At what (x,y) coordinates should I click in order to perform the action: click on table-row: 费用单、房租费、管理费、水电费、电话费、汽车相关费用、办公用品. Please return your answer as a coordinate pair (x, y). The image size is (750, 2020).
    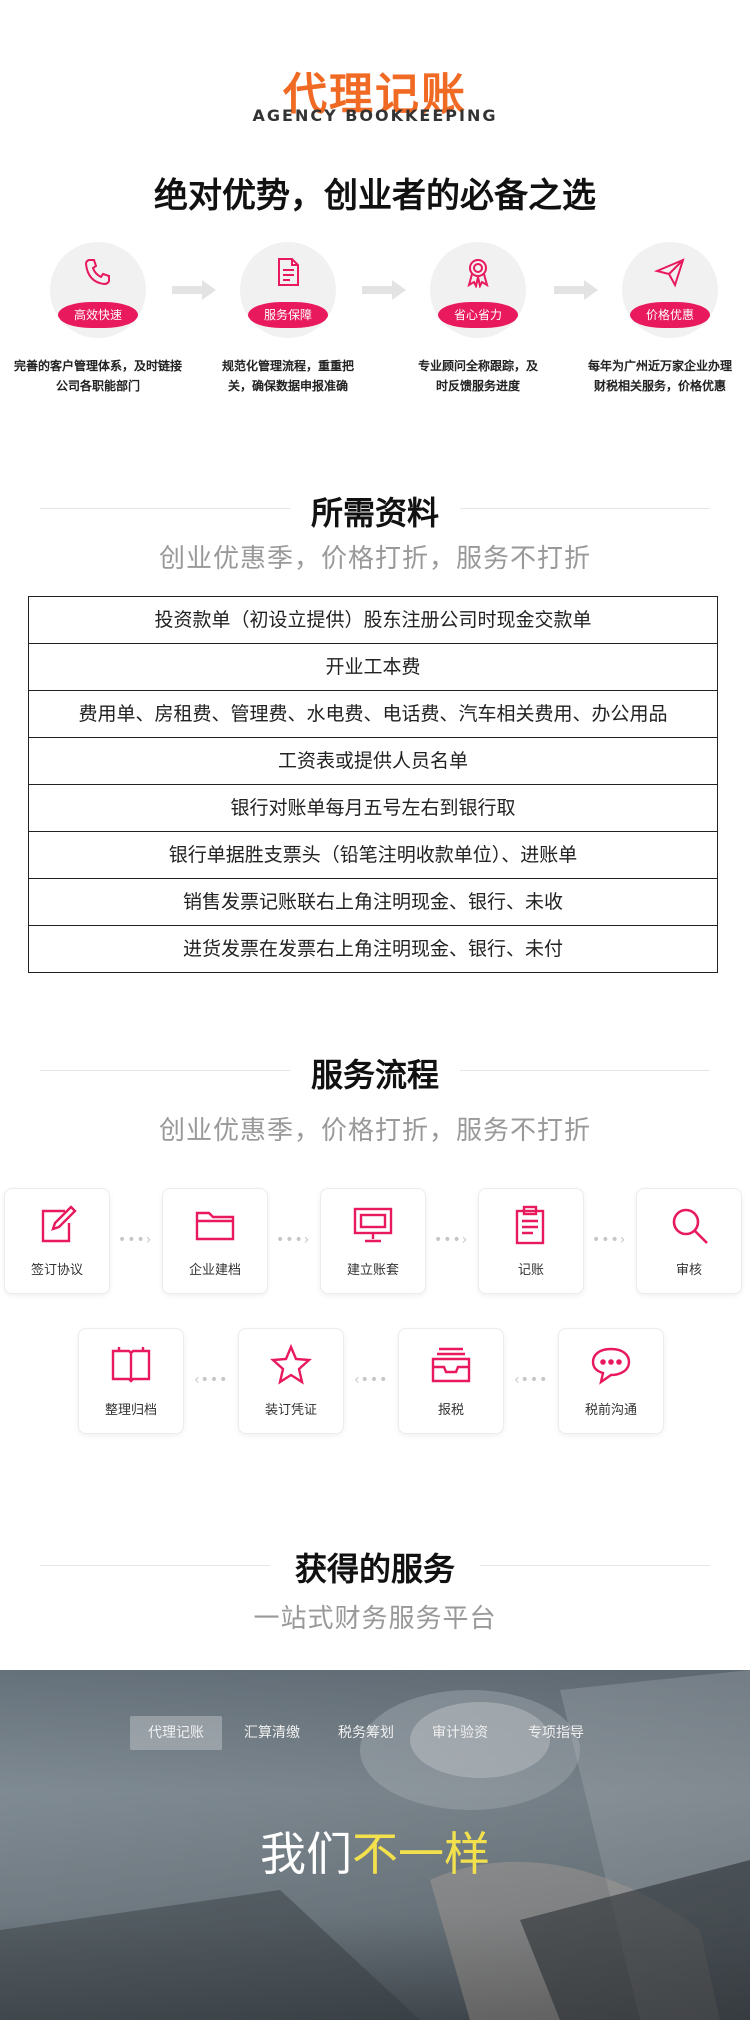
    Looking at the image, I should click on (373, 714).